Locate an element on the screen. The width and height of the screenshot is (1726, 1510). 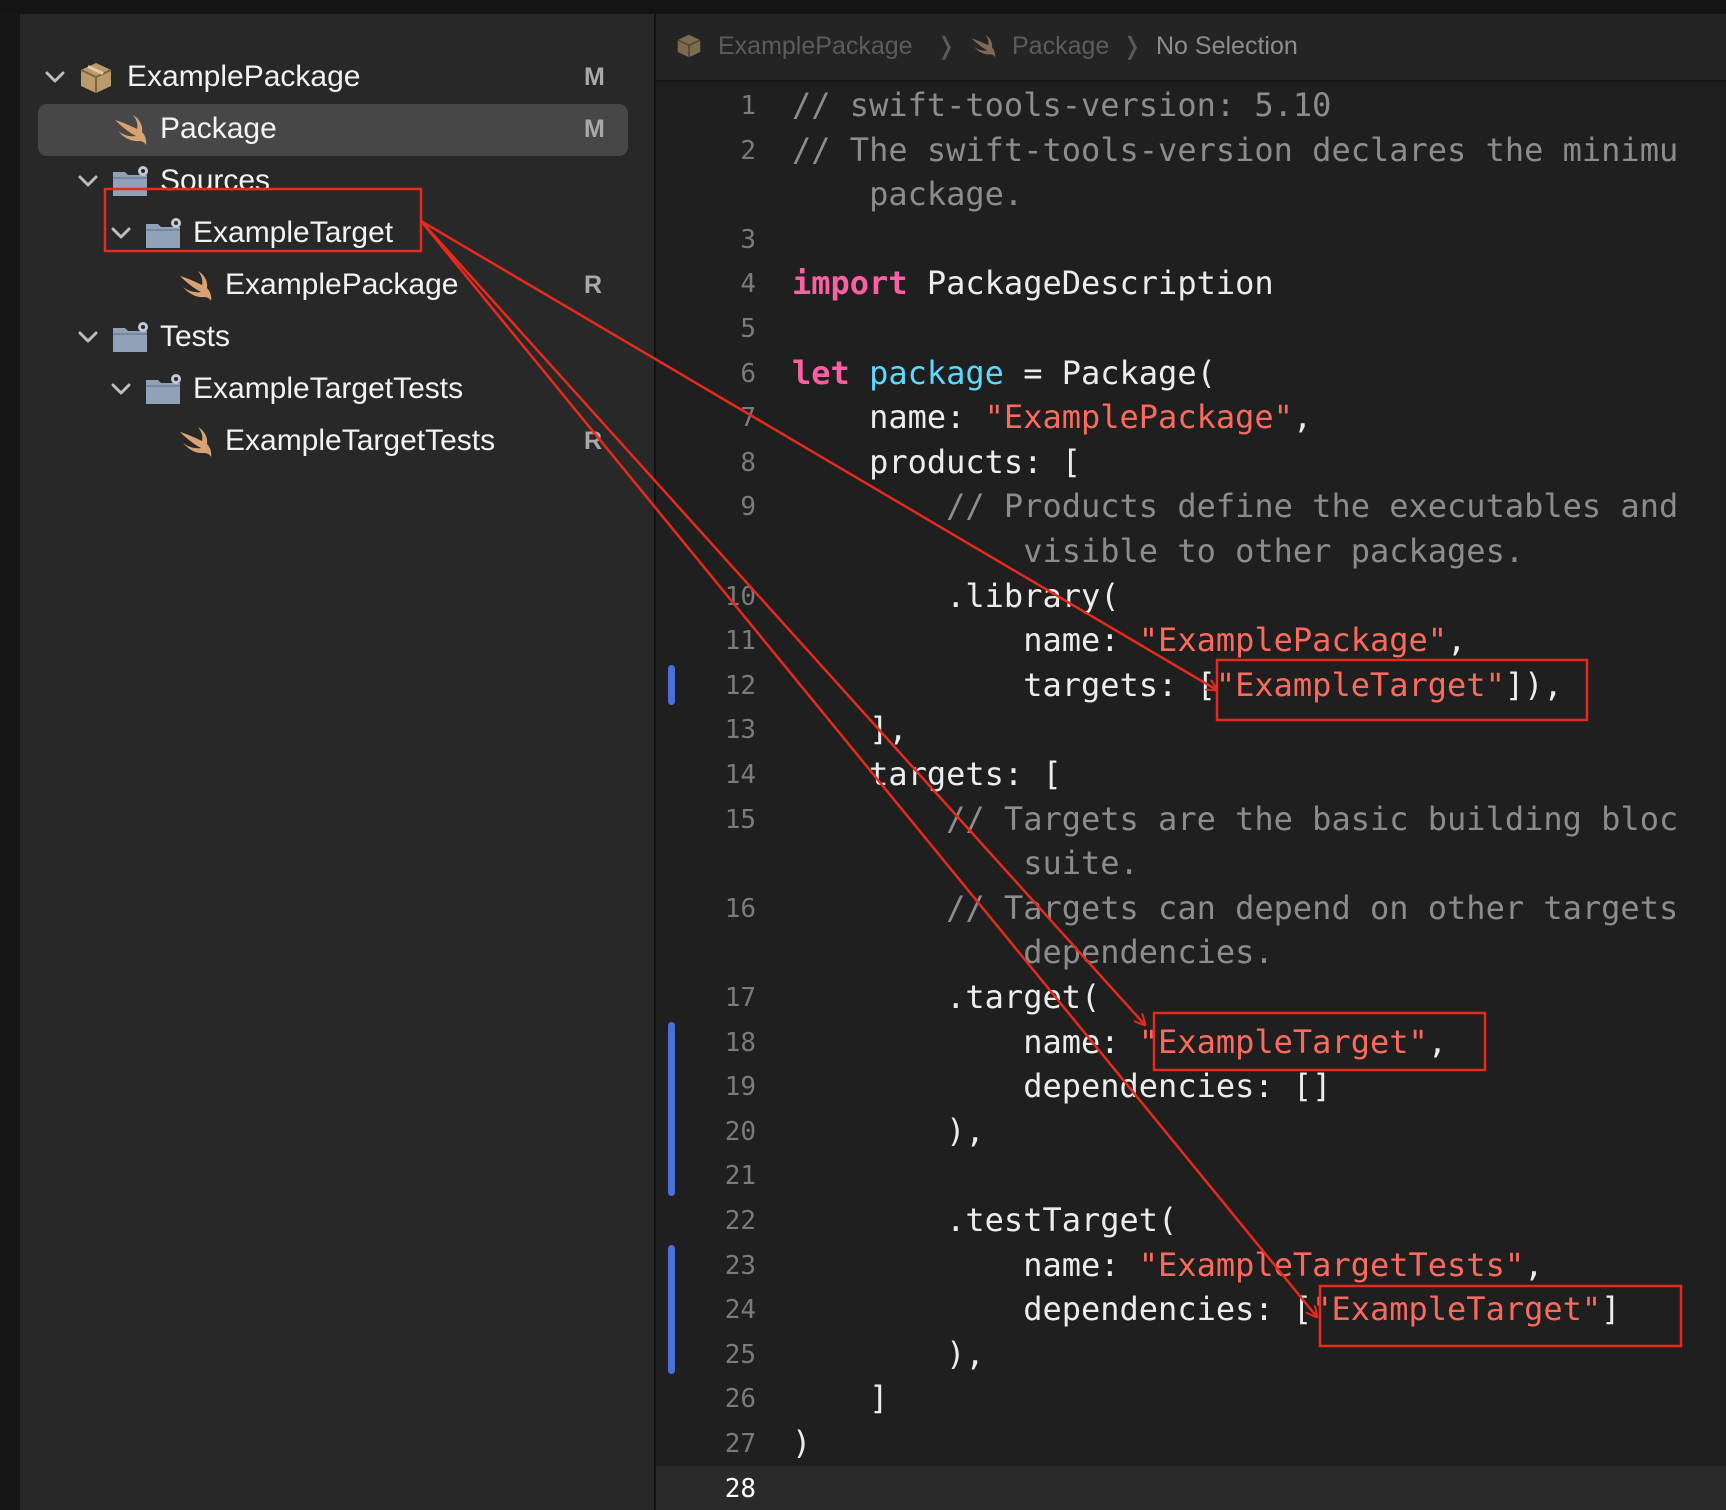
code-token: package is located at coordinates (936, 372).